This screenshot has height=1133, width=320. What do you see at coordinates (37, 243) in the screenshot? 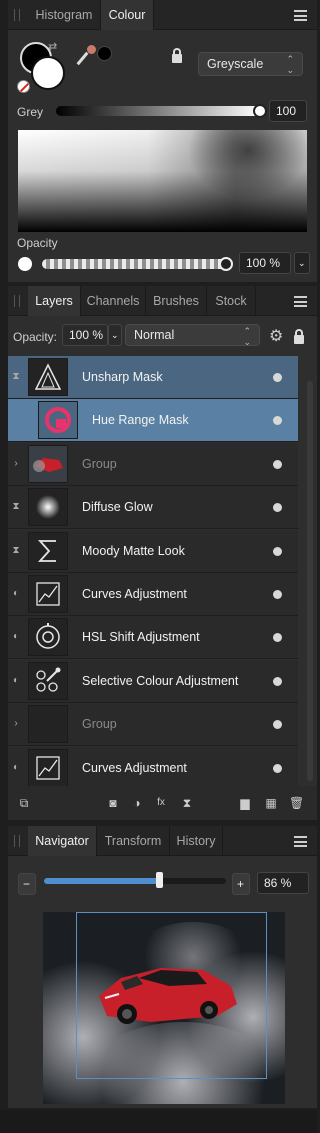
I see `opacity-label: Opacity` at bounding box center [37, 243].